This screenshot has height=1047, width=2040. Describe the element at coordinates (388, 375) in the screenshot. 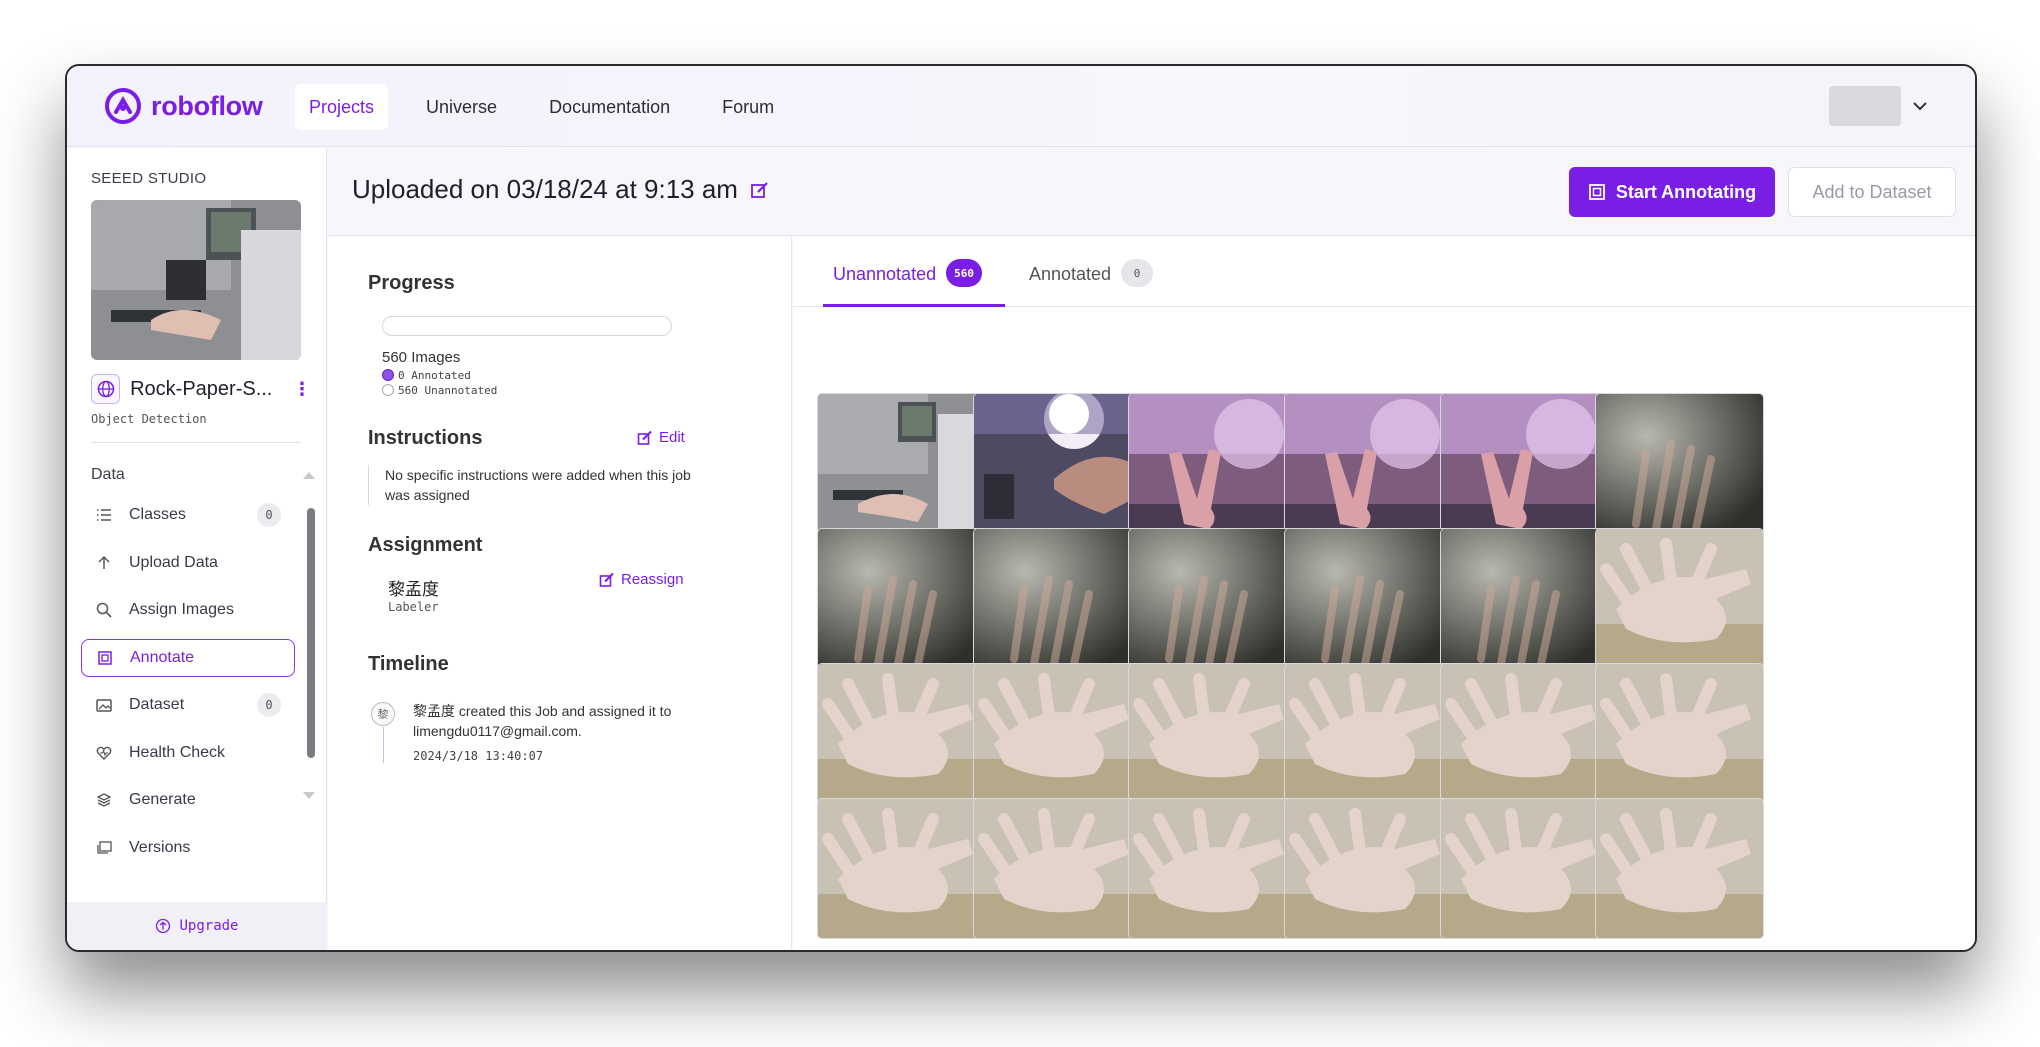

I see `annotated-dot-icon` at that location.